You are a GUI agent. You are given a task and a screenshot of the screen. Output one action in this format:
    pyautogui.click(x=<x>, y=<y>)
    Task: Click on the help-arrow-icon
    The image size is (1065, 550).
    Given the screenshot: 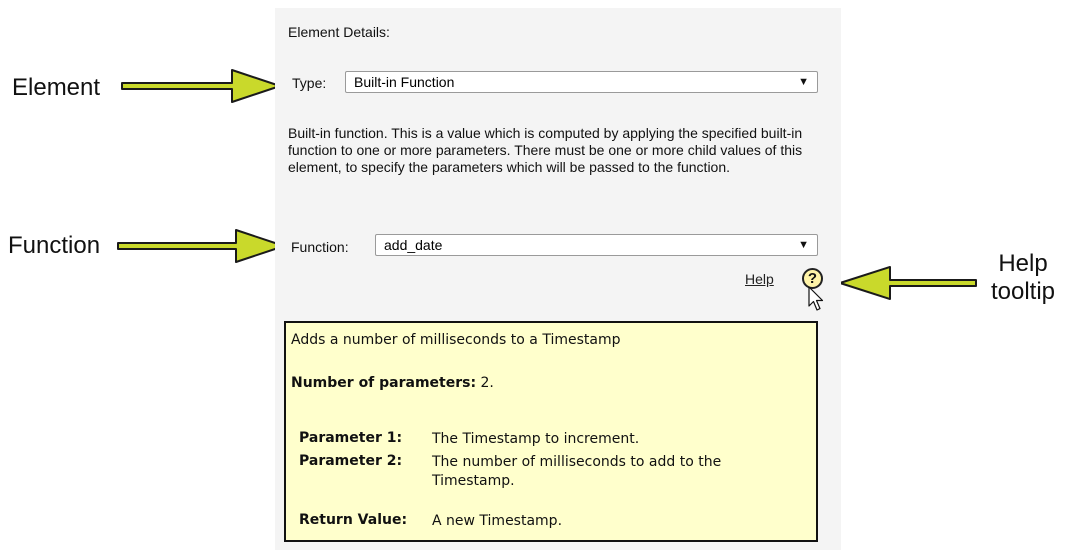 What is the action you would take?
    pyautogui.click(x=908, y=283)
    